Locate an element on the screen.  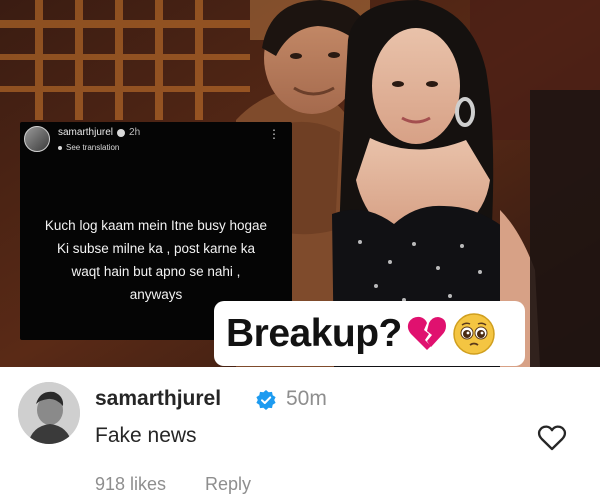
story-verified-icon is located at coordinates (121, 133).